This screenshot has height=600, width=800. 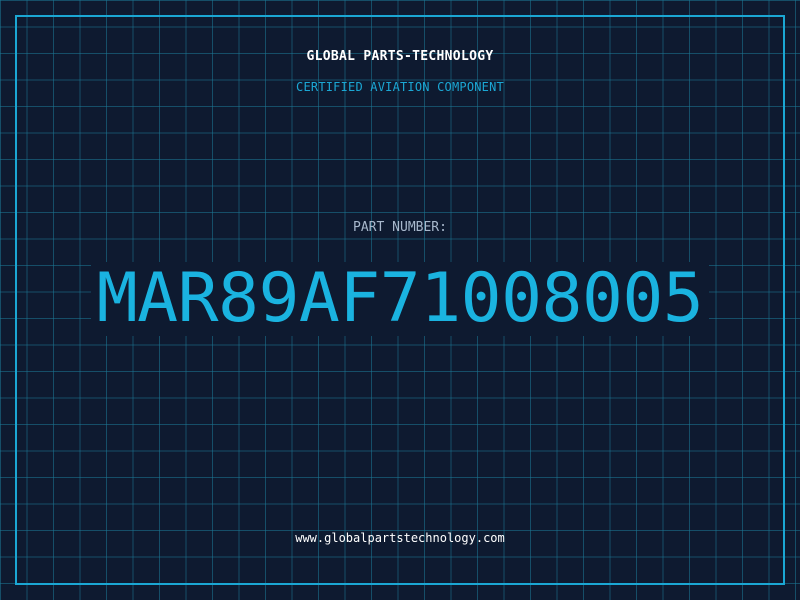 I want to click on part-number-container: MAR89AF71008005, so click(x=400, y=299).